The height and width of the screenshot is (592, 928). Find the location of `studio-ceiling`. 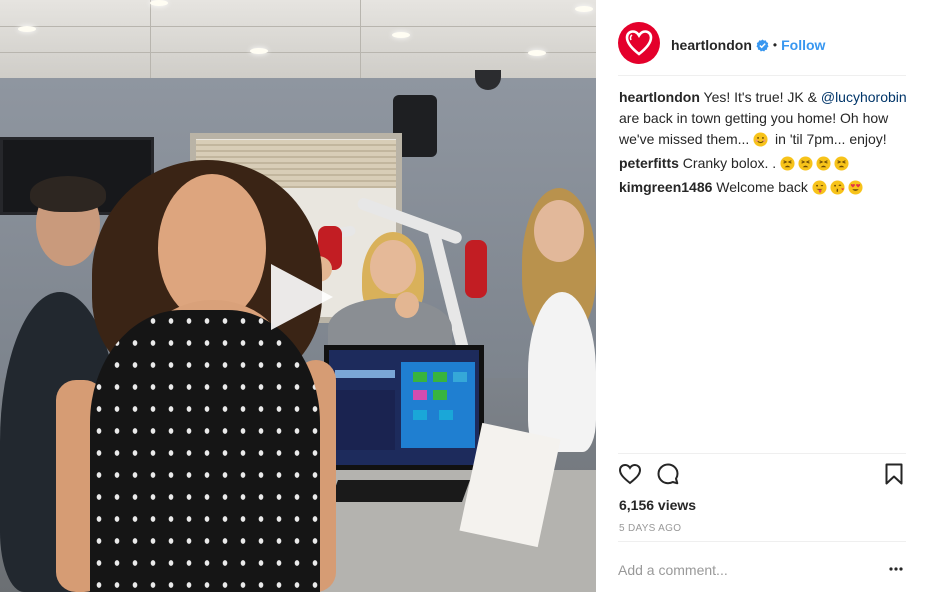

studio-ceiling is located at coordinates (298, 39).